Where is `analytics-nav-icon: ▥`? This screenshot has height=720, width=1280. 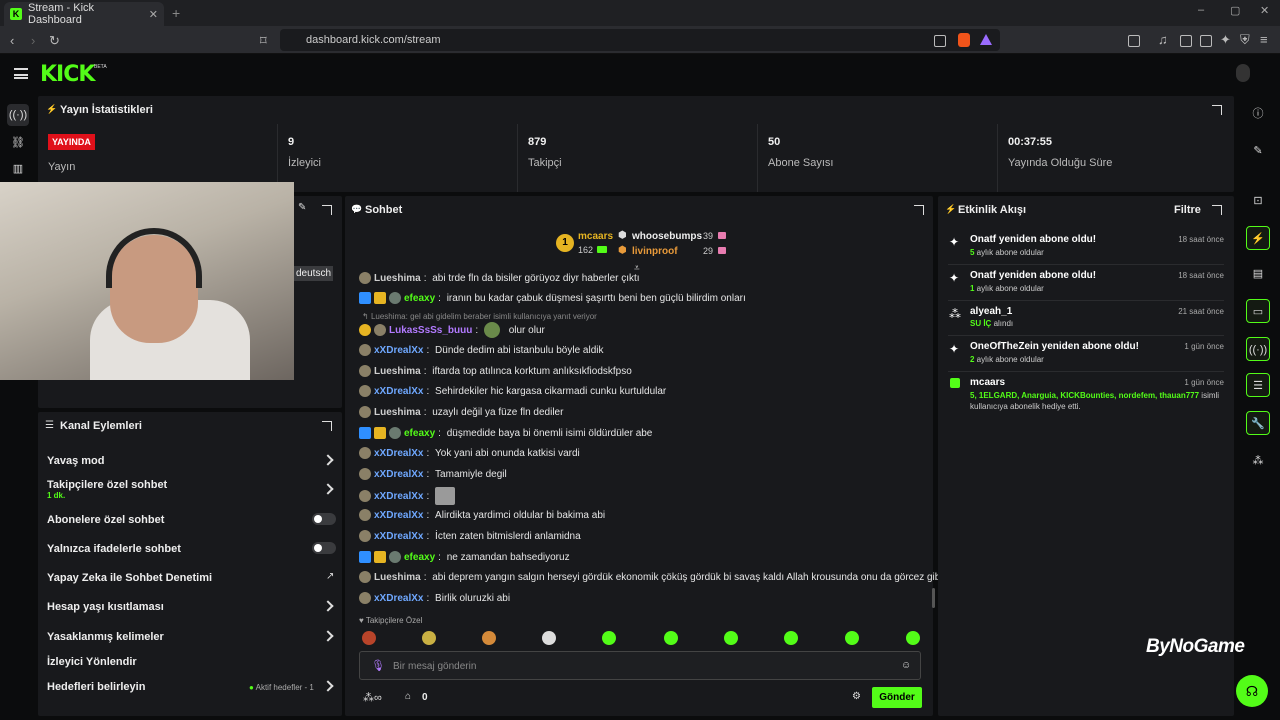 analytics-nav-icon: ▥ is located at coordinates (18, 169).